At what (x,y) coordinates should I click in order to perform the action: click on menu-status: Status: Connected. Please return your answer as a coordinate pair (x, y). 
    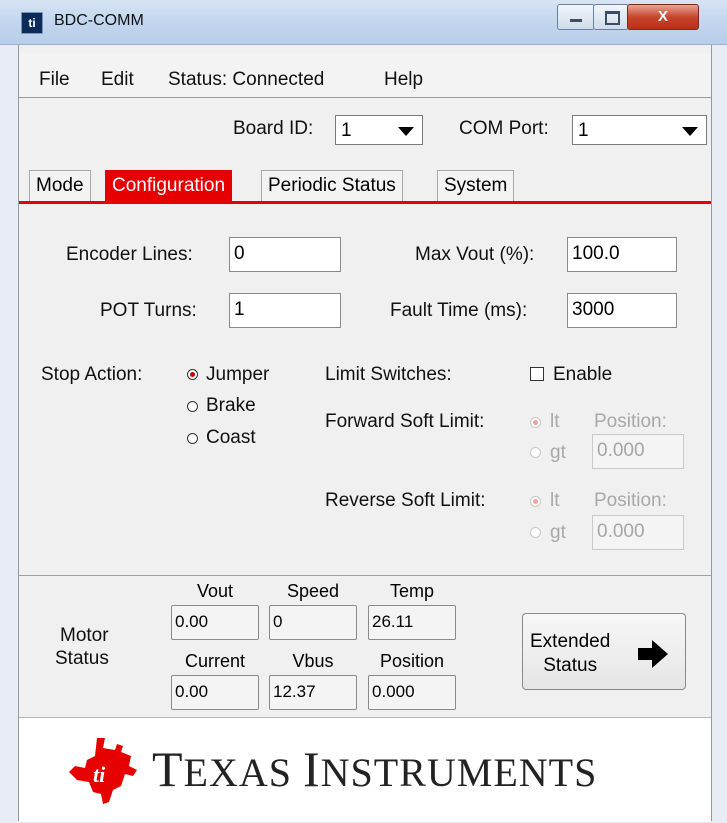
    Looking at the image, I should click on (246, 80).